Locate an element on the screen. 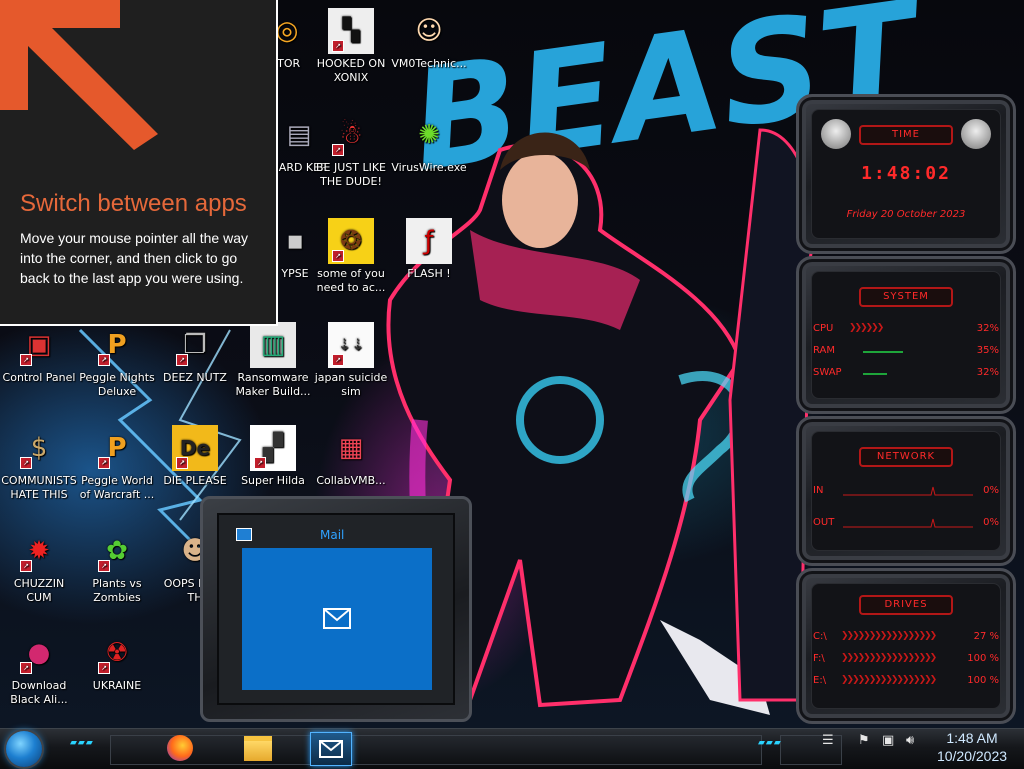 The height and width of the screenshot is (769, 1024). drive-c-meter: ❯❯❯❯❯❯❯❯❯❯❯❯❯❯❯❯❯ is located at coordinates (889, 636).